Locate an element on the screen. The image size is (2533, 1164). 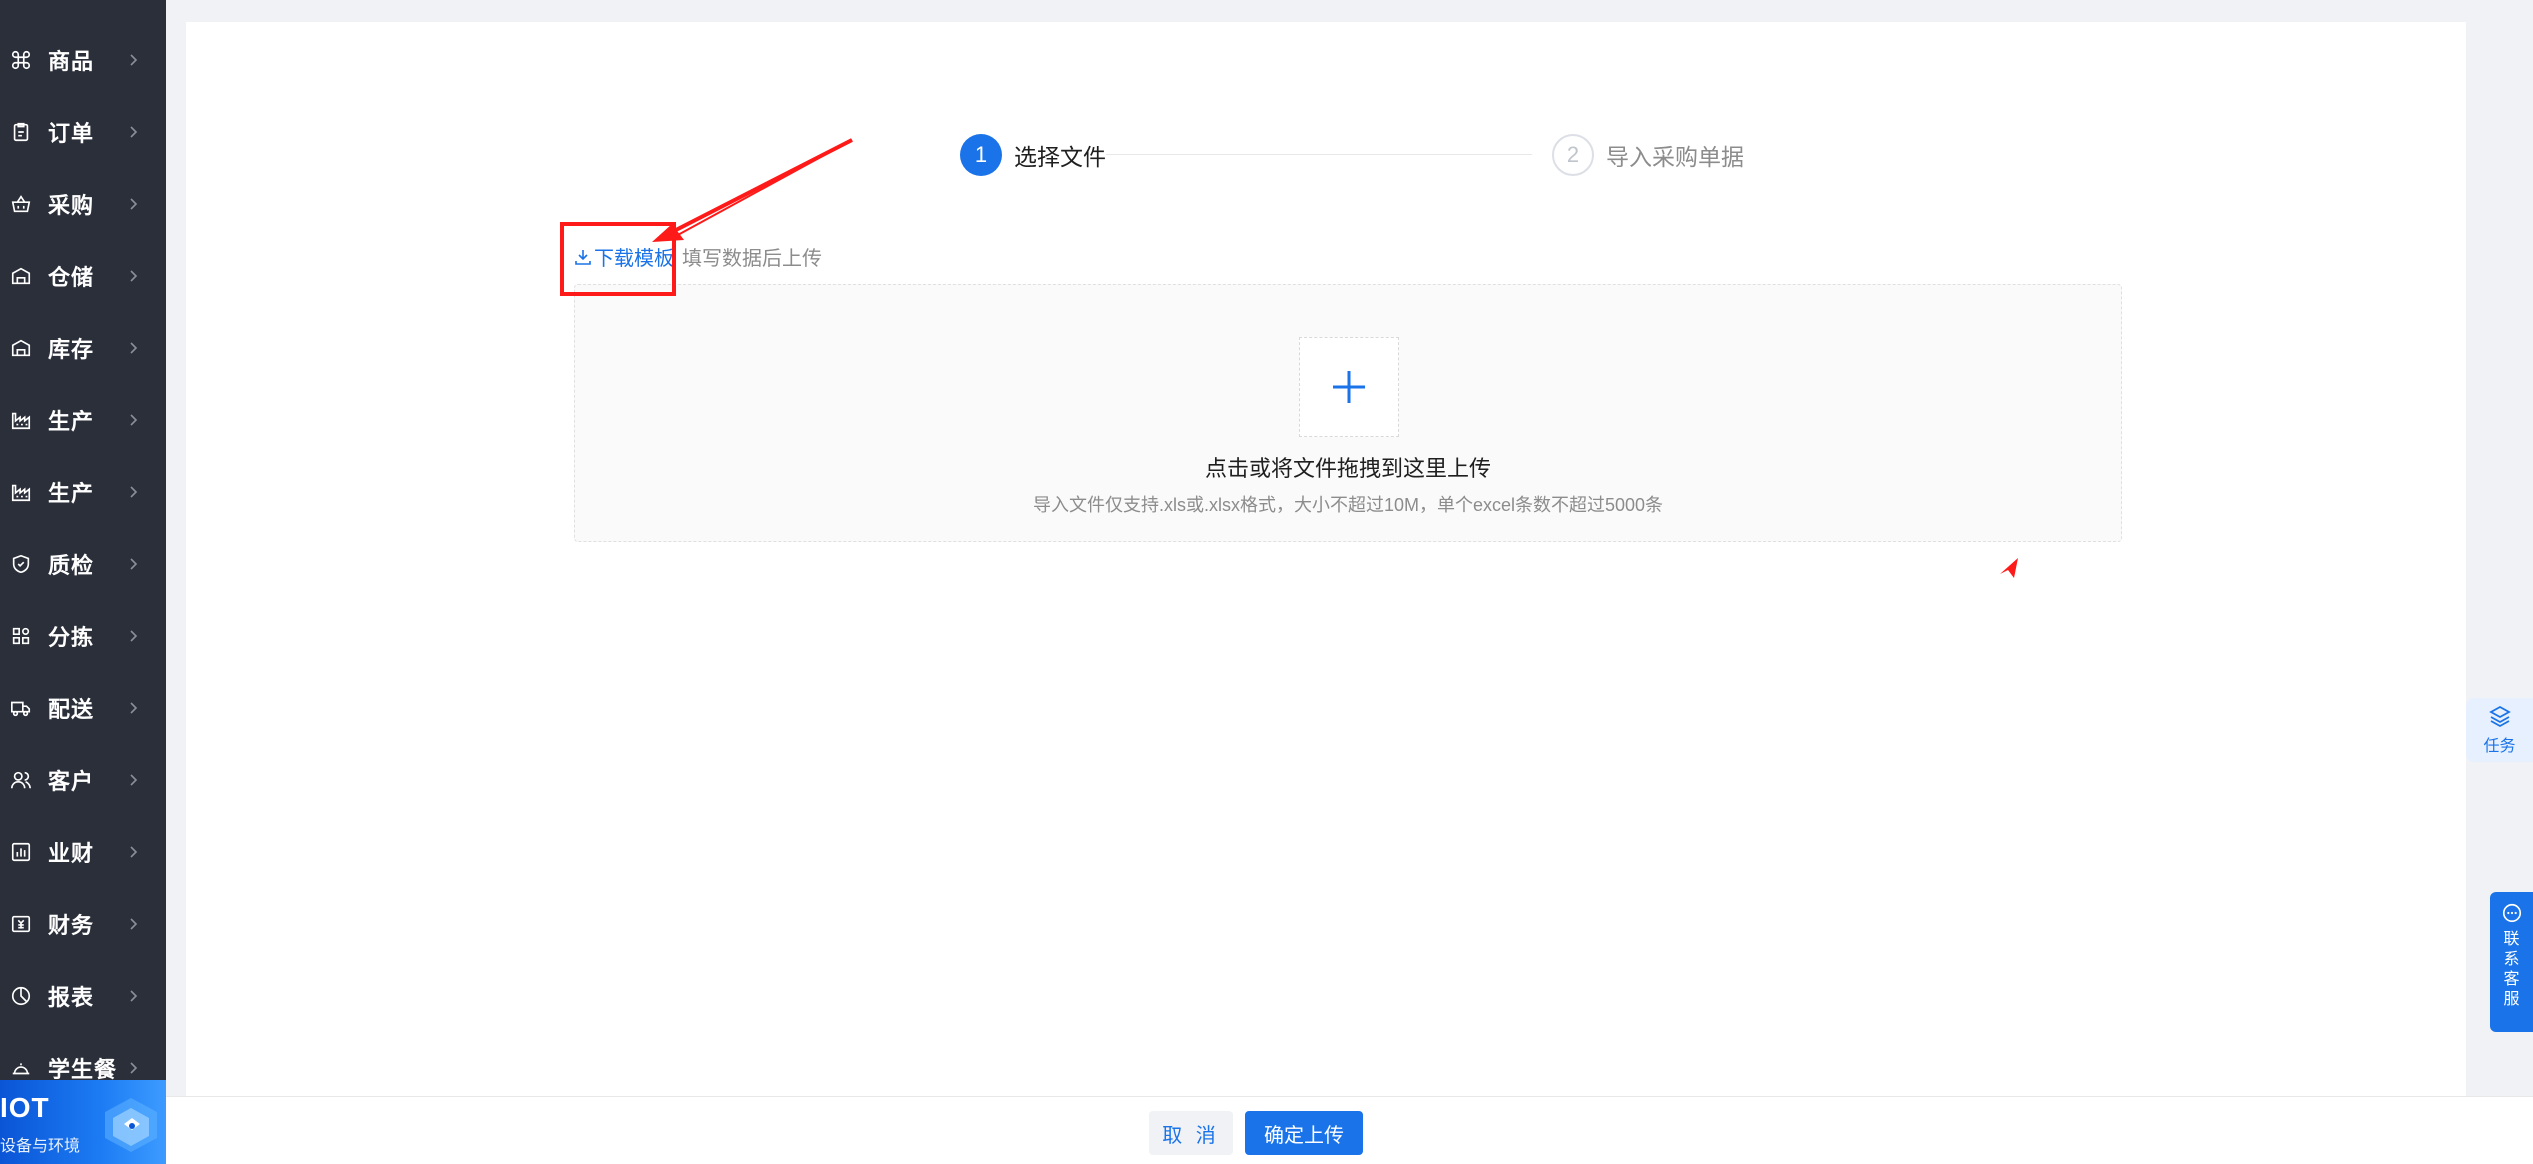
bar-chart-icon is located at coordinates (21, 852).